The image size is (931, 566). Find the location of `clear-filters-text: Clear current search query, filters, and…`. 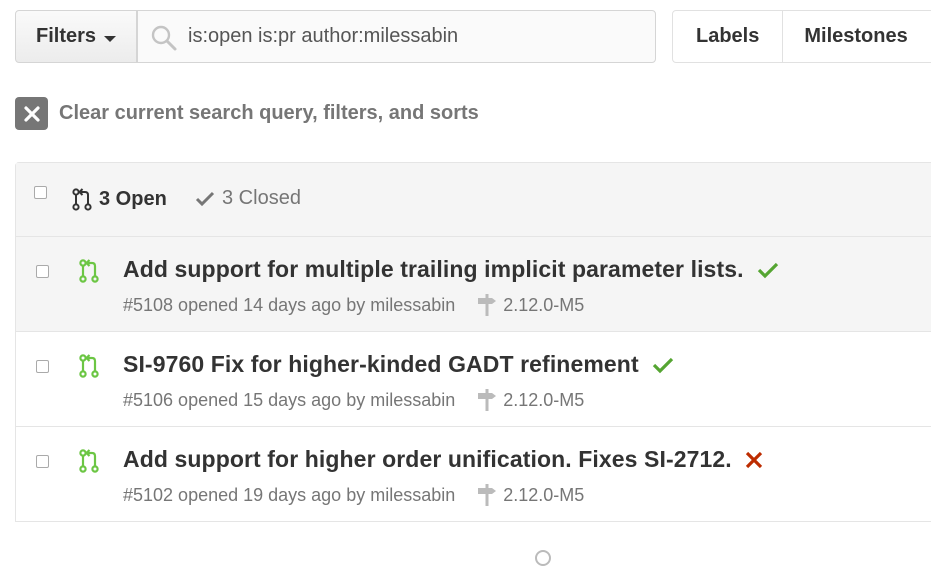

clear-filters-text: Clear current search query, filters, and… is located at coordinates (269, 113).